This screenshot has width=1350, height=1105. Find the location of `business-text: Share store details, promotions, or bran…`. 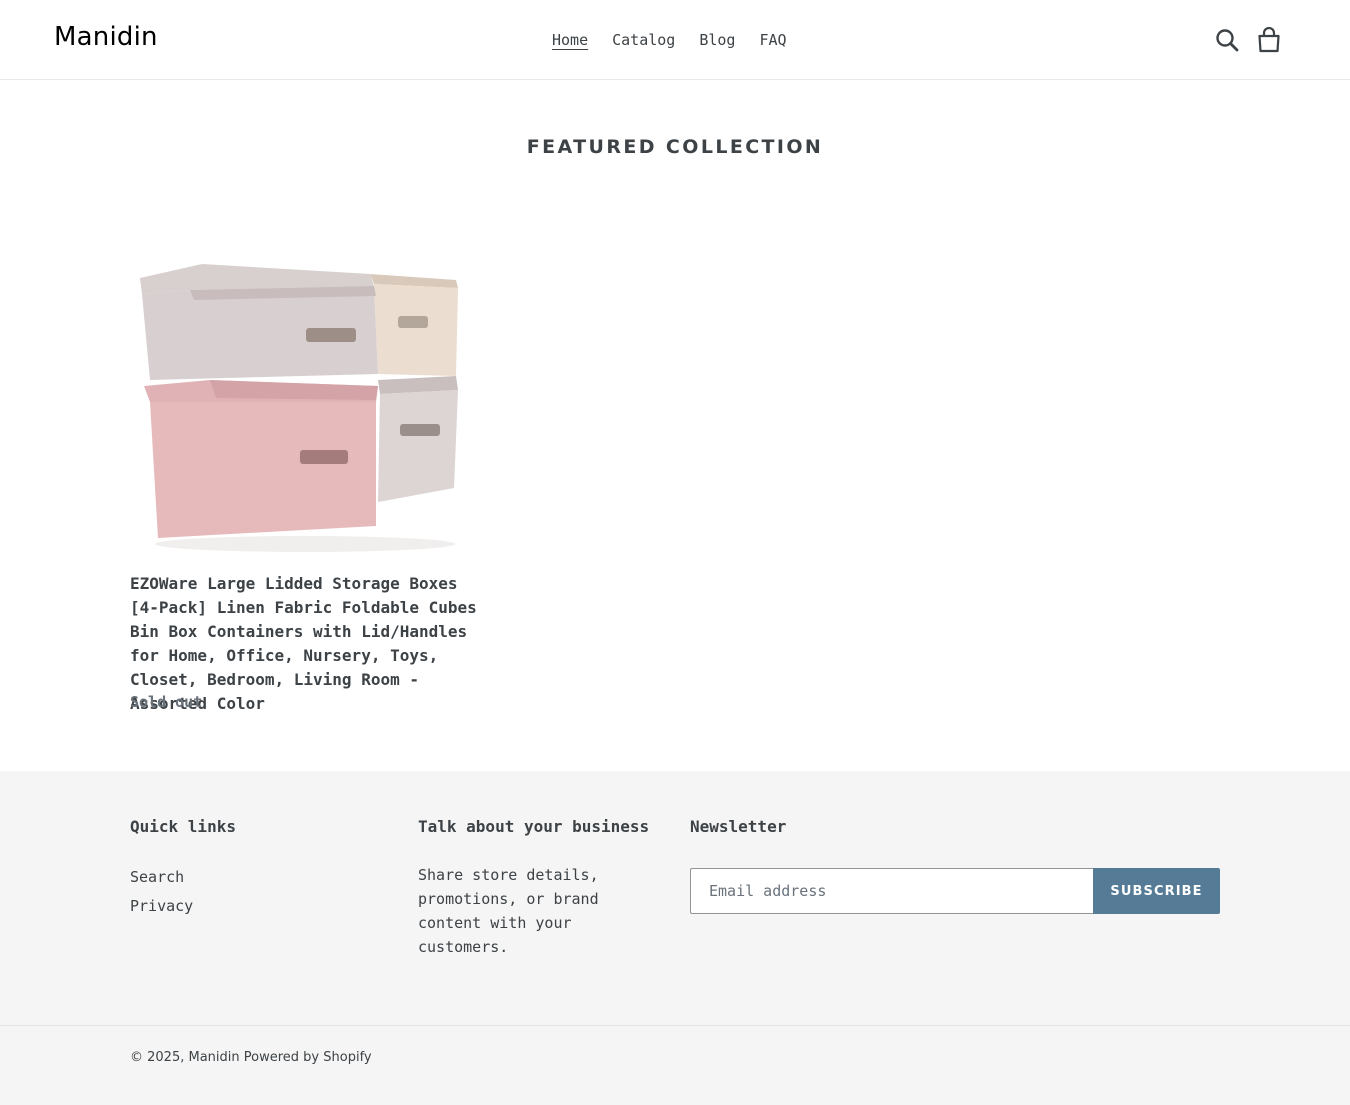

business-text: Share store details, promotions, or bran… is located at coordinates (508, 911).